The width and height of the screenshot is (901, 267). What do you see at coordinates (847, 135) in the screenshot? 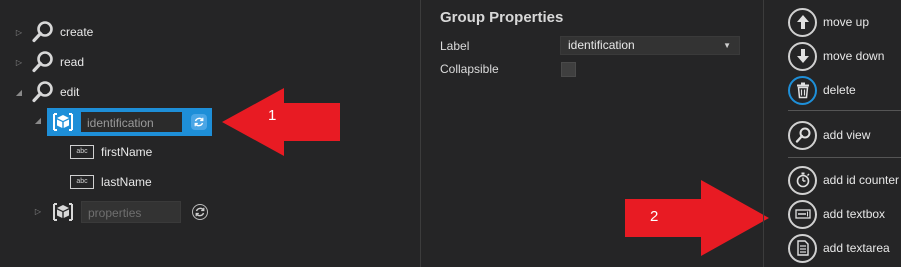
I see `action-label: add view` at bounding box center [847, 135].